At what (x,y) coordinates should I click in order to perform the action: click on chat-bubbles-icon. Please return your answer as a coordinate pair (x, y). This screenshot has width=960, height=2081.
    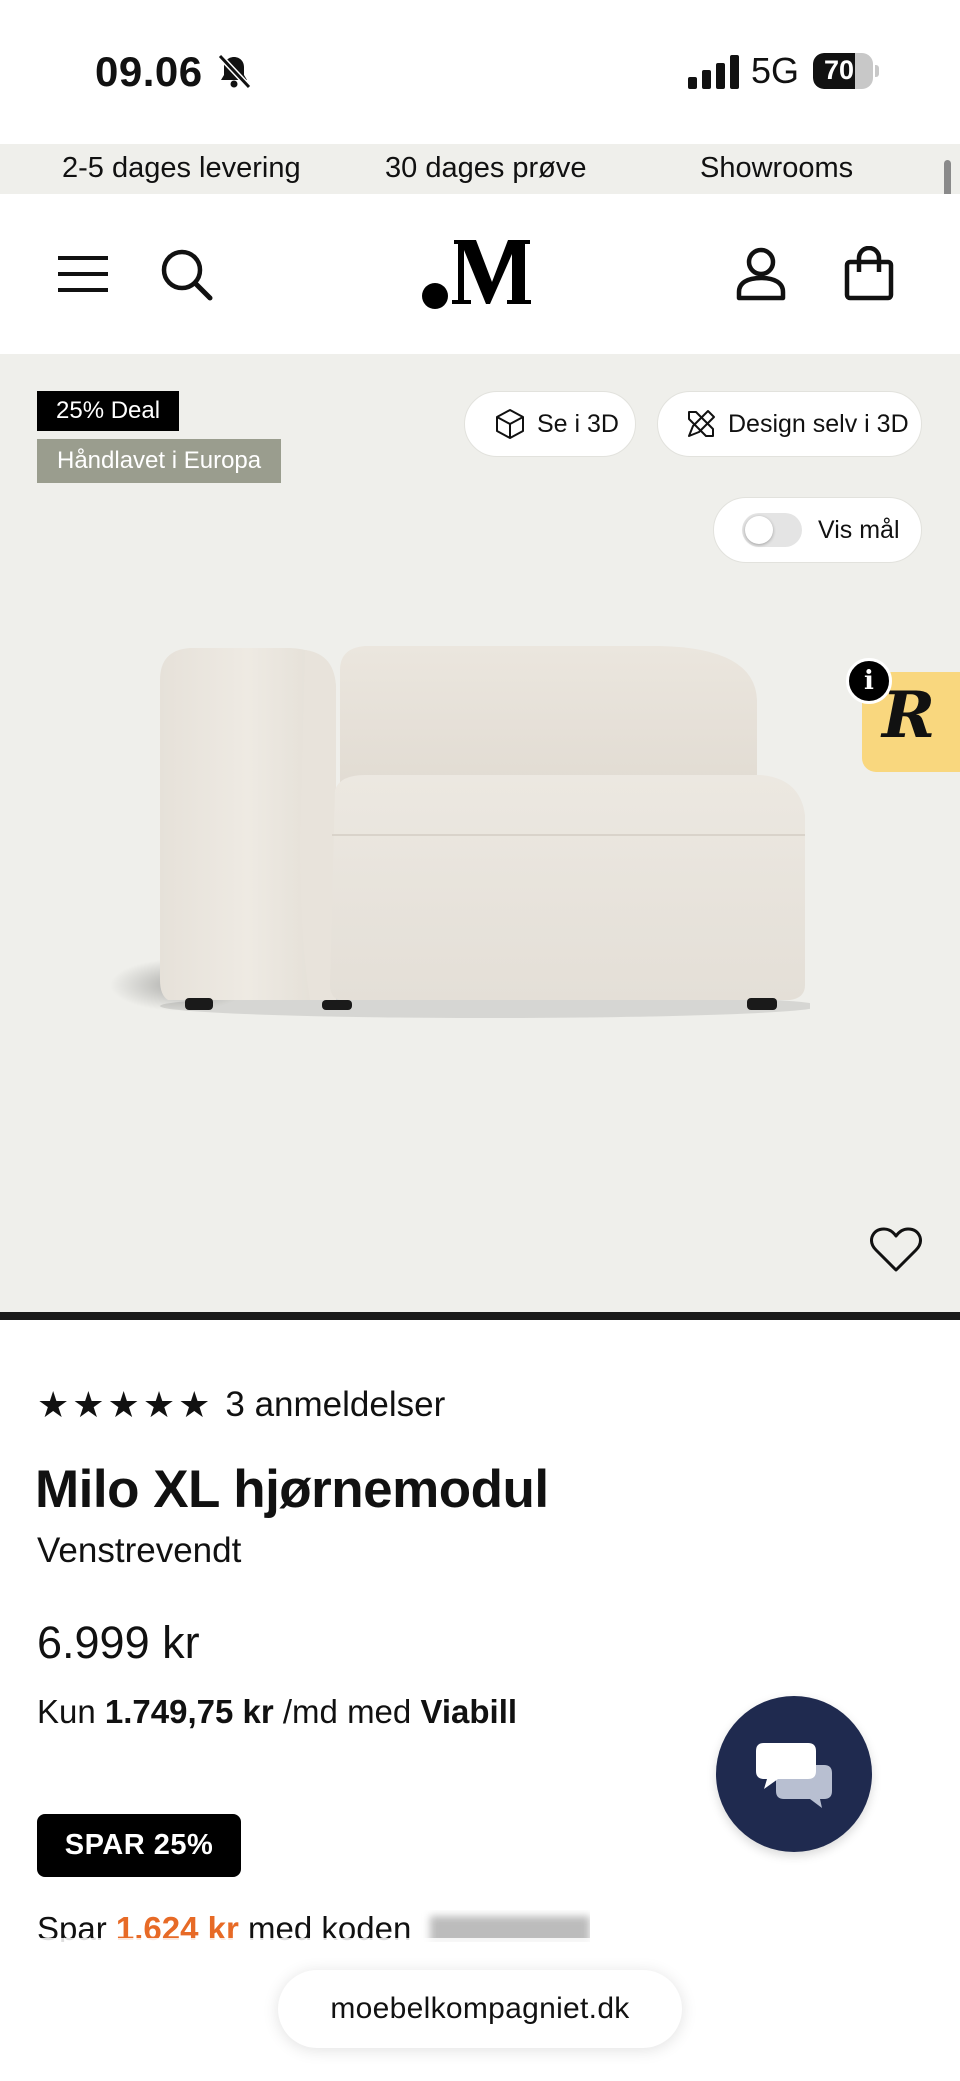
    Looking at the image, I should click on (794, 1775).